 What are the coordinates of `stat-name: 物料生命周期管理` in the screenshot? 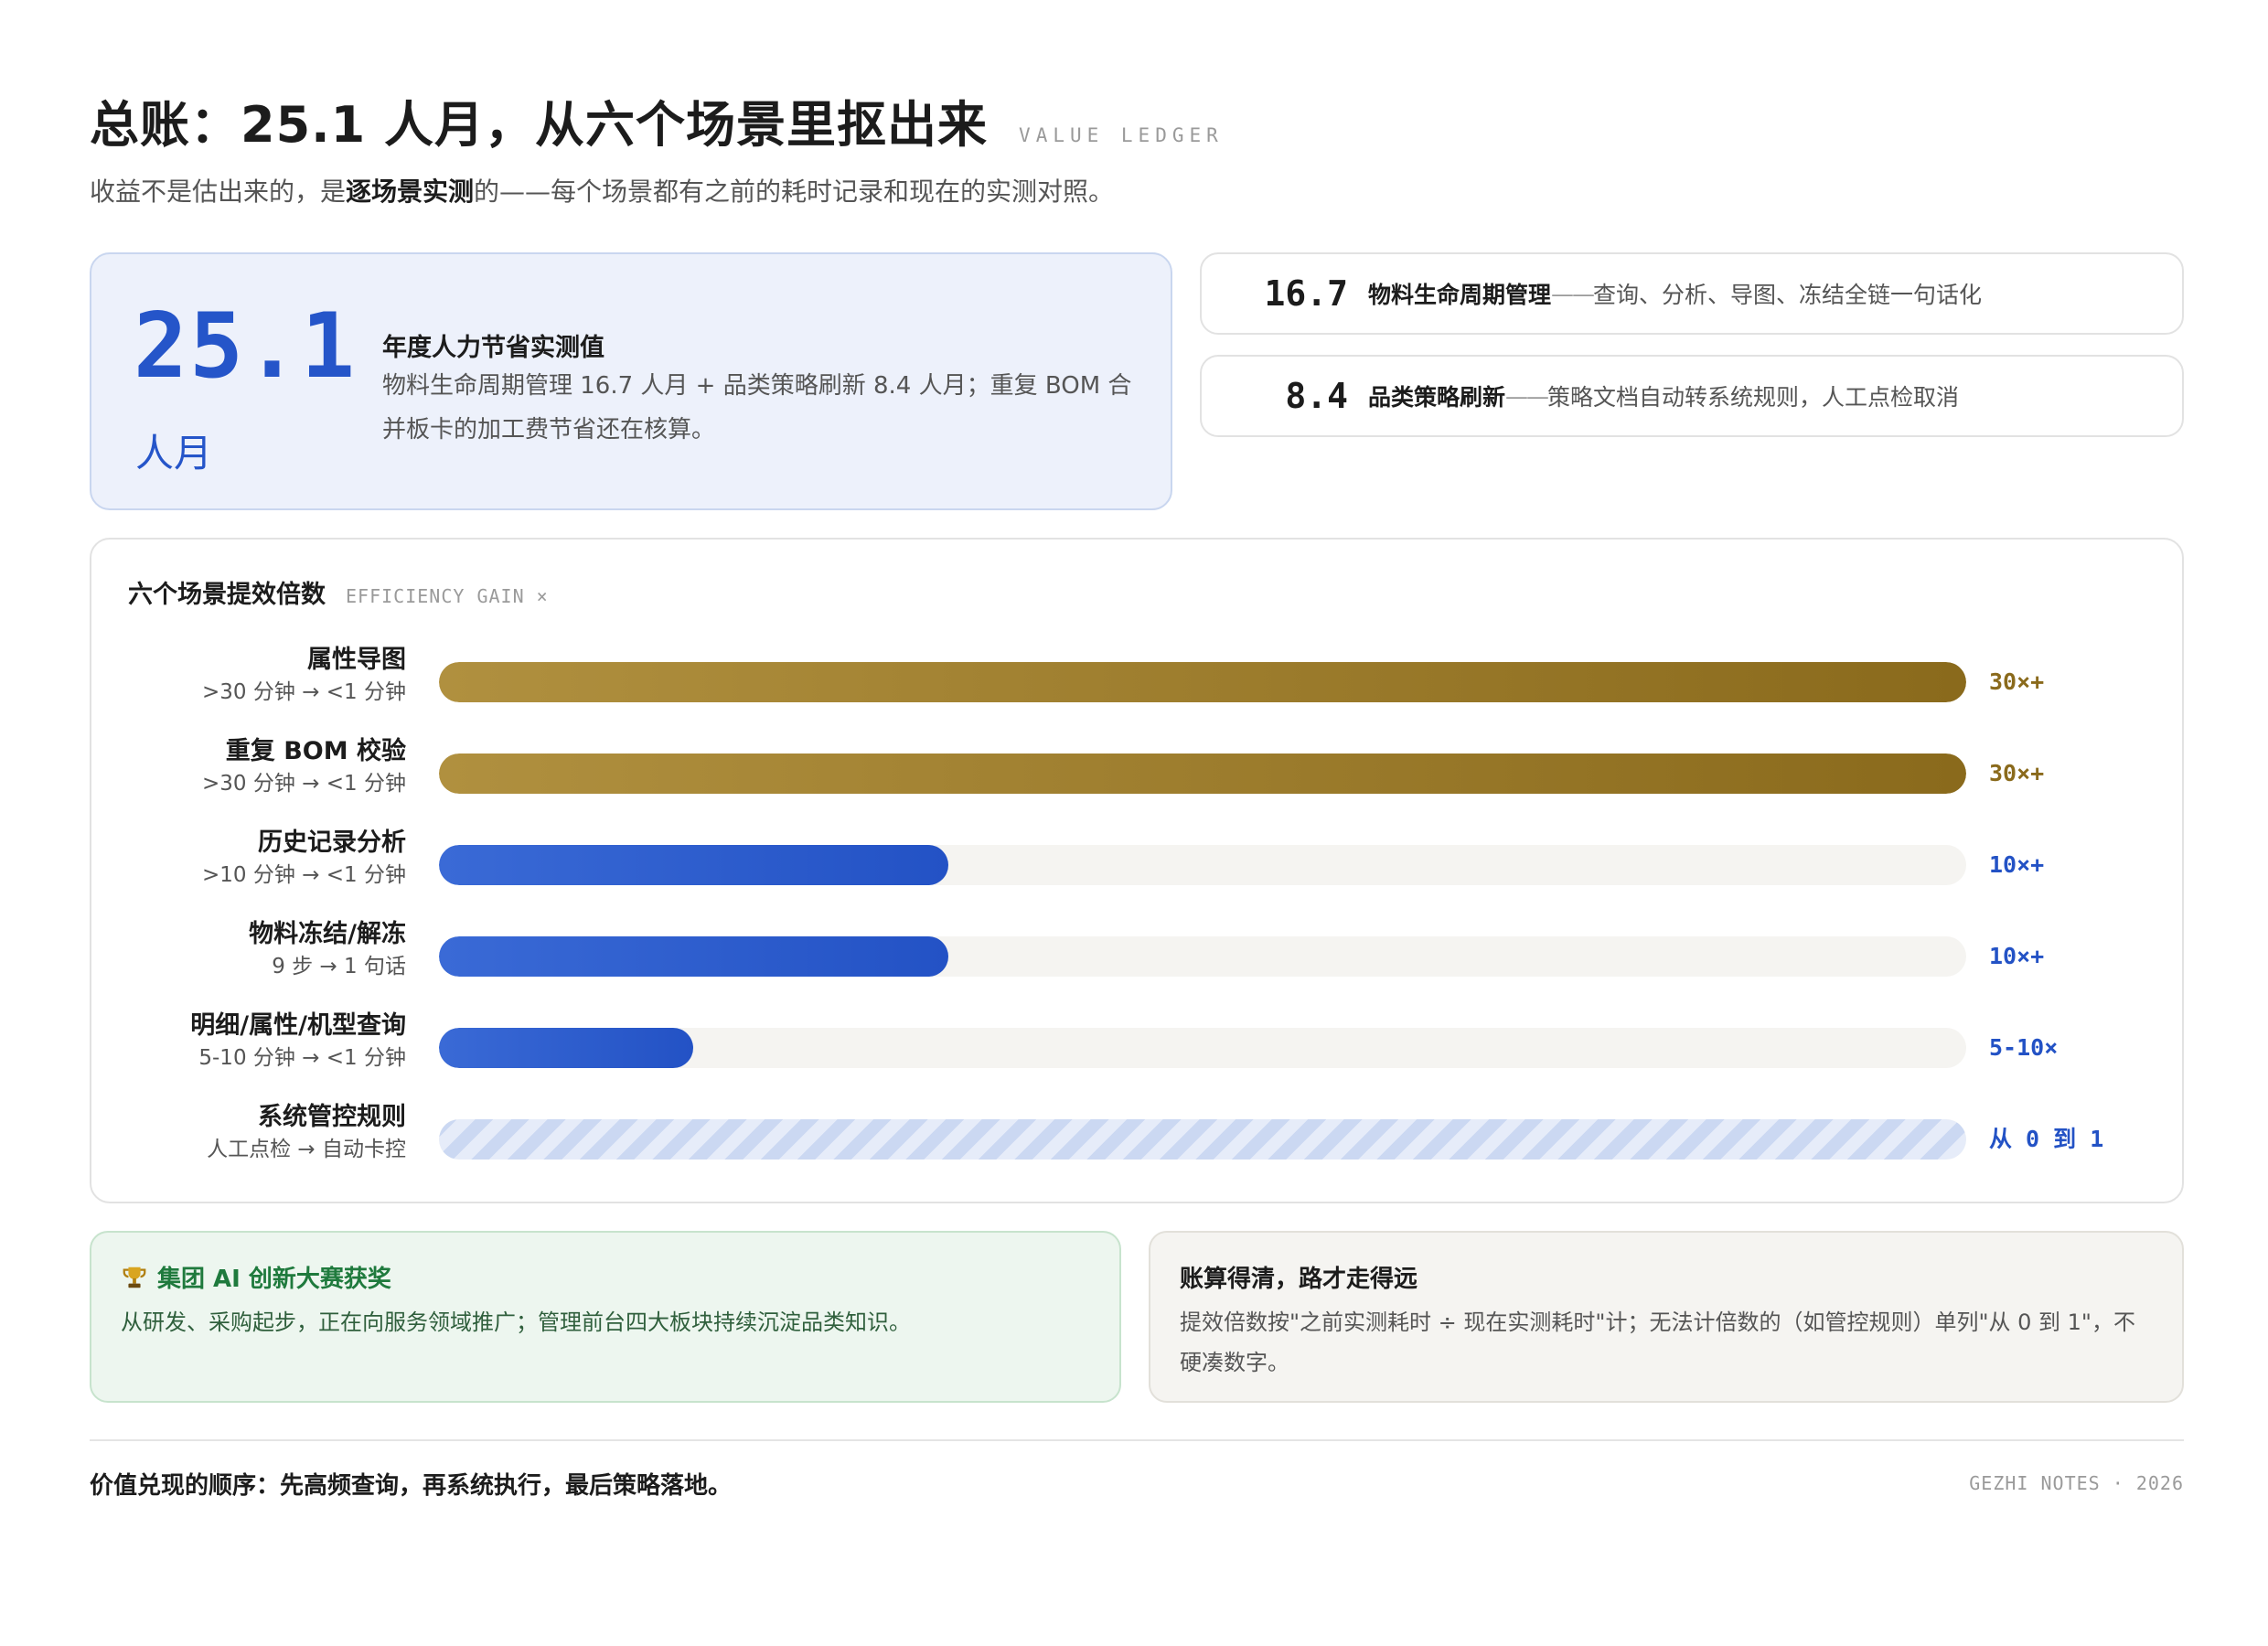 It's located at (1460, 295).